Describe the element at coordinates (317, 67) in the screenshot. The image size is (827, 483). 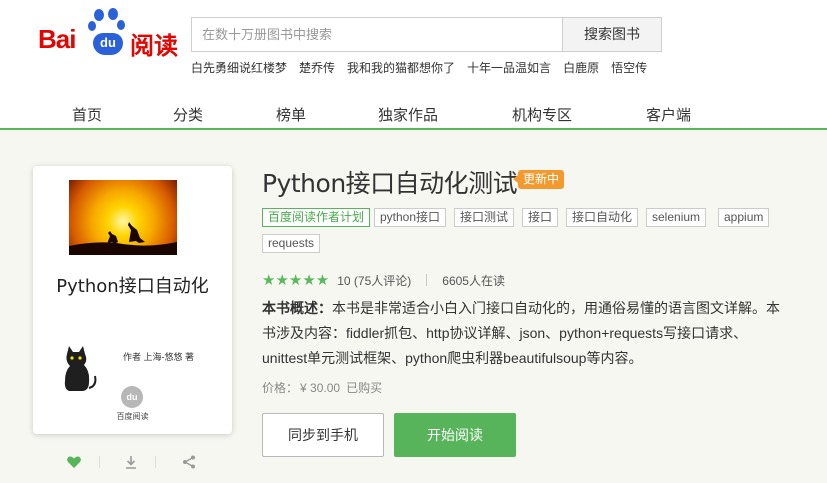
I see `hot-word-link: 楚乔传` at that location.